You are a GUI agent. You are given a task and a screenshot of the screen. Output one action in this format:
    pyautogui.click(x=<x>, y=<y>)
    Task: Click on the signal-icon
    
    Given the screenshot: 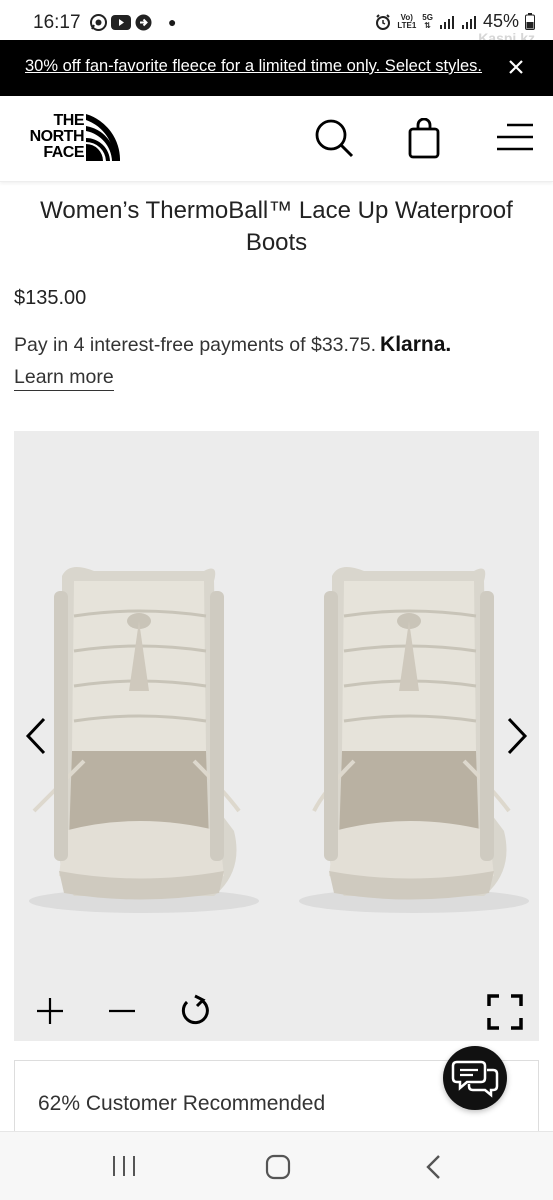 What is the action you would take?
    pyautogui.click(x=446, y=22)
    